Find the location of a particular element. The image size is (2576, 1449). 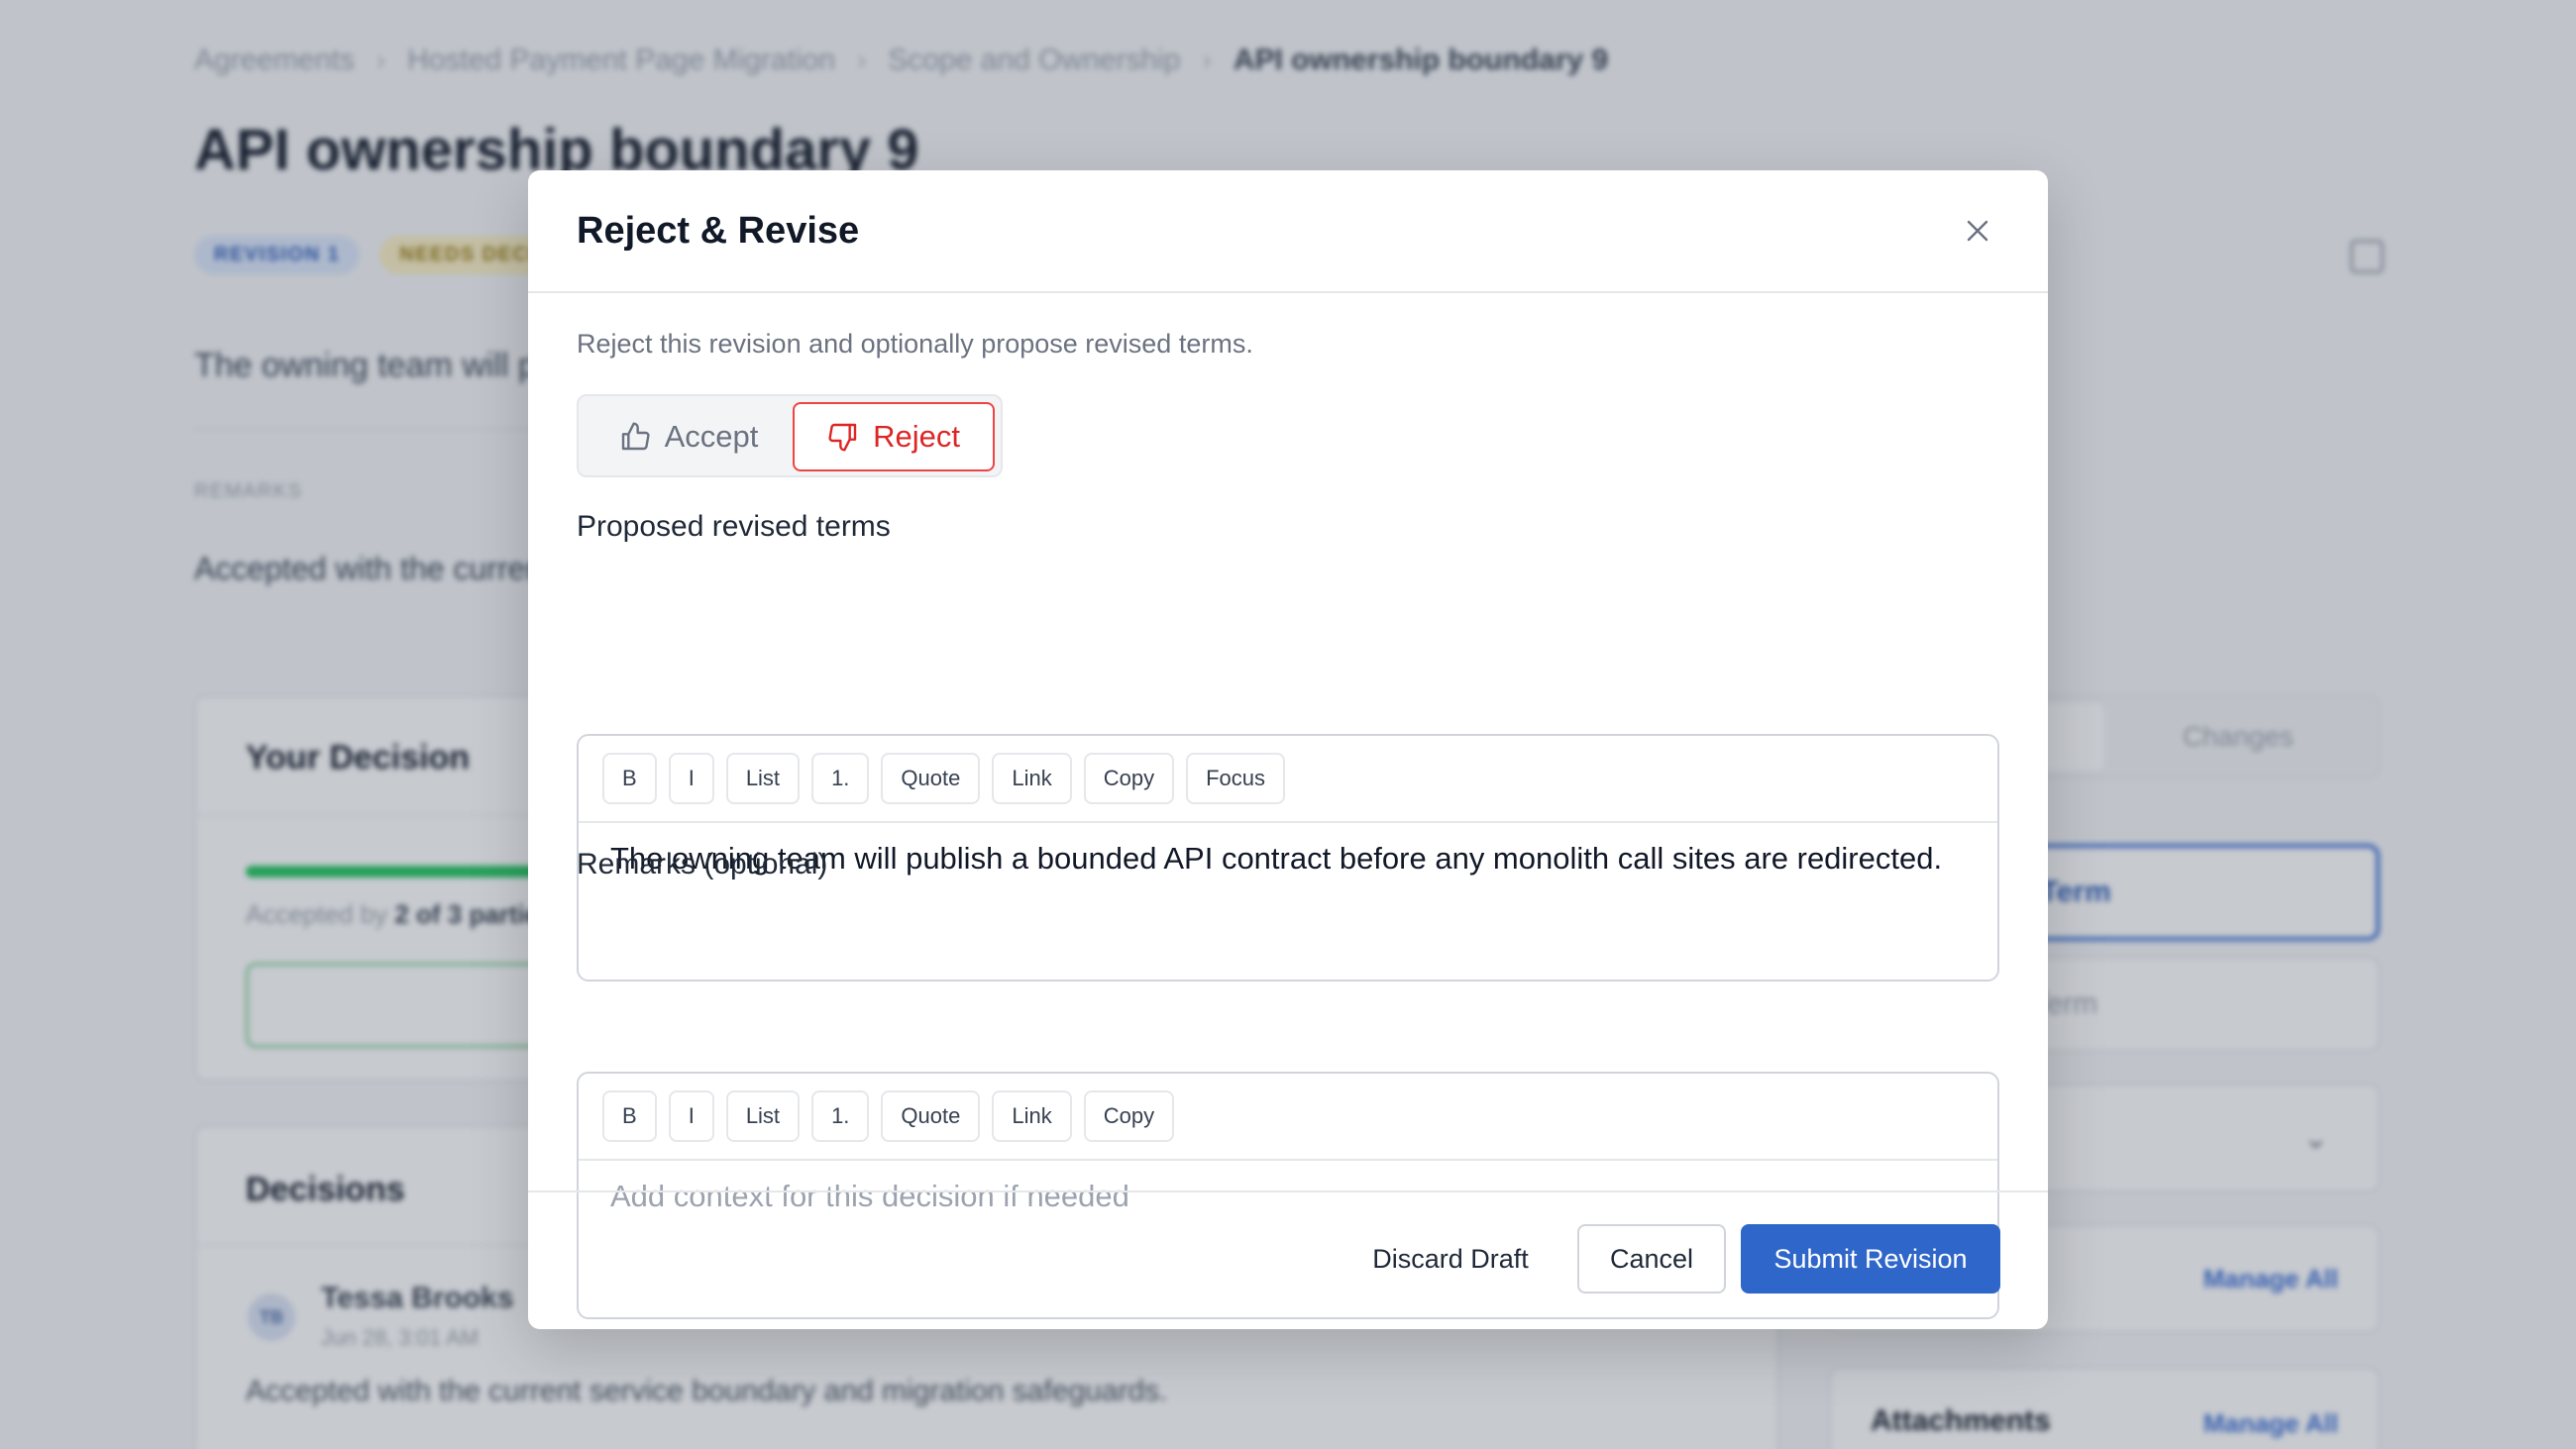

reject-option: Reject is located at coordinates (894, 436).